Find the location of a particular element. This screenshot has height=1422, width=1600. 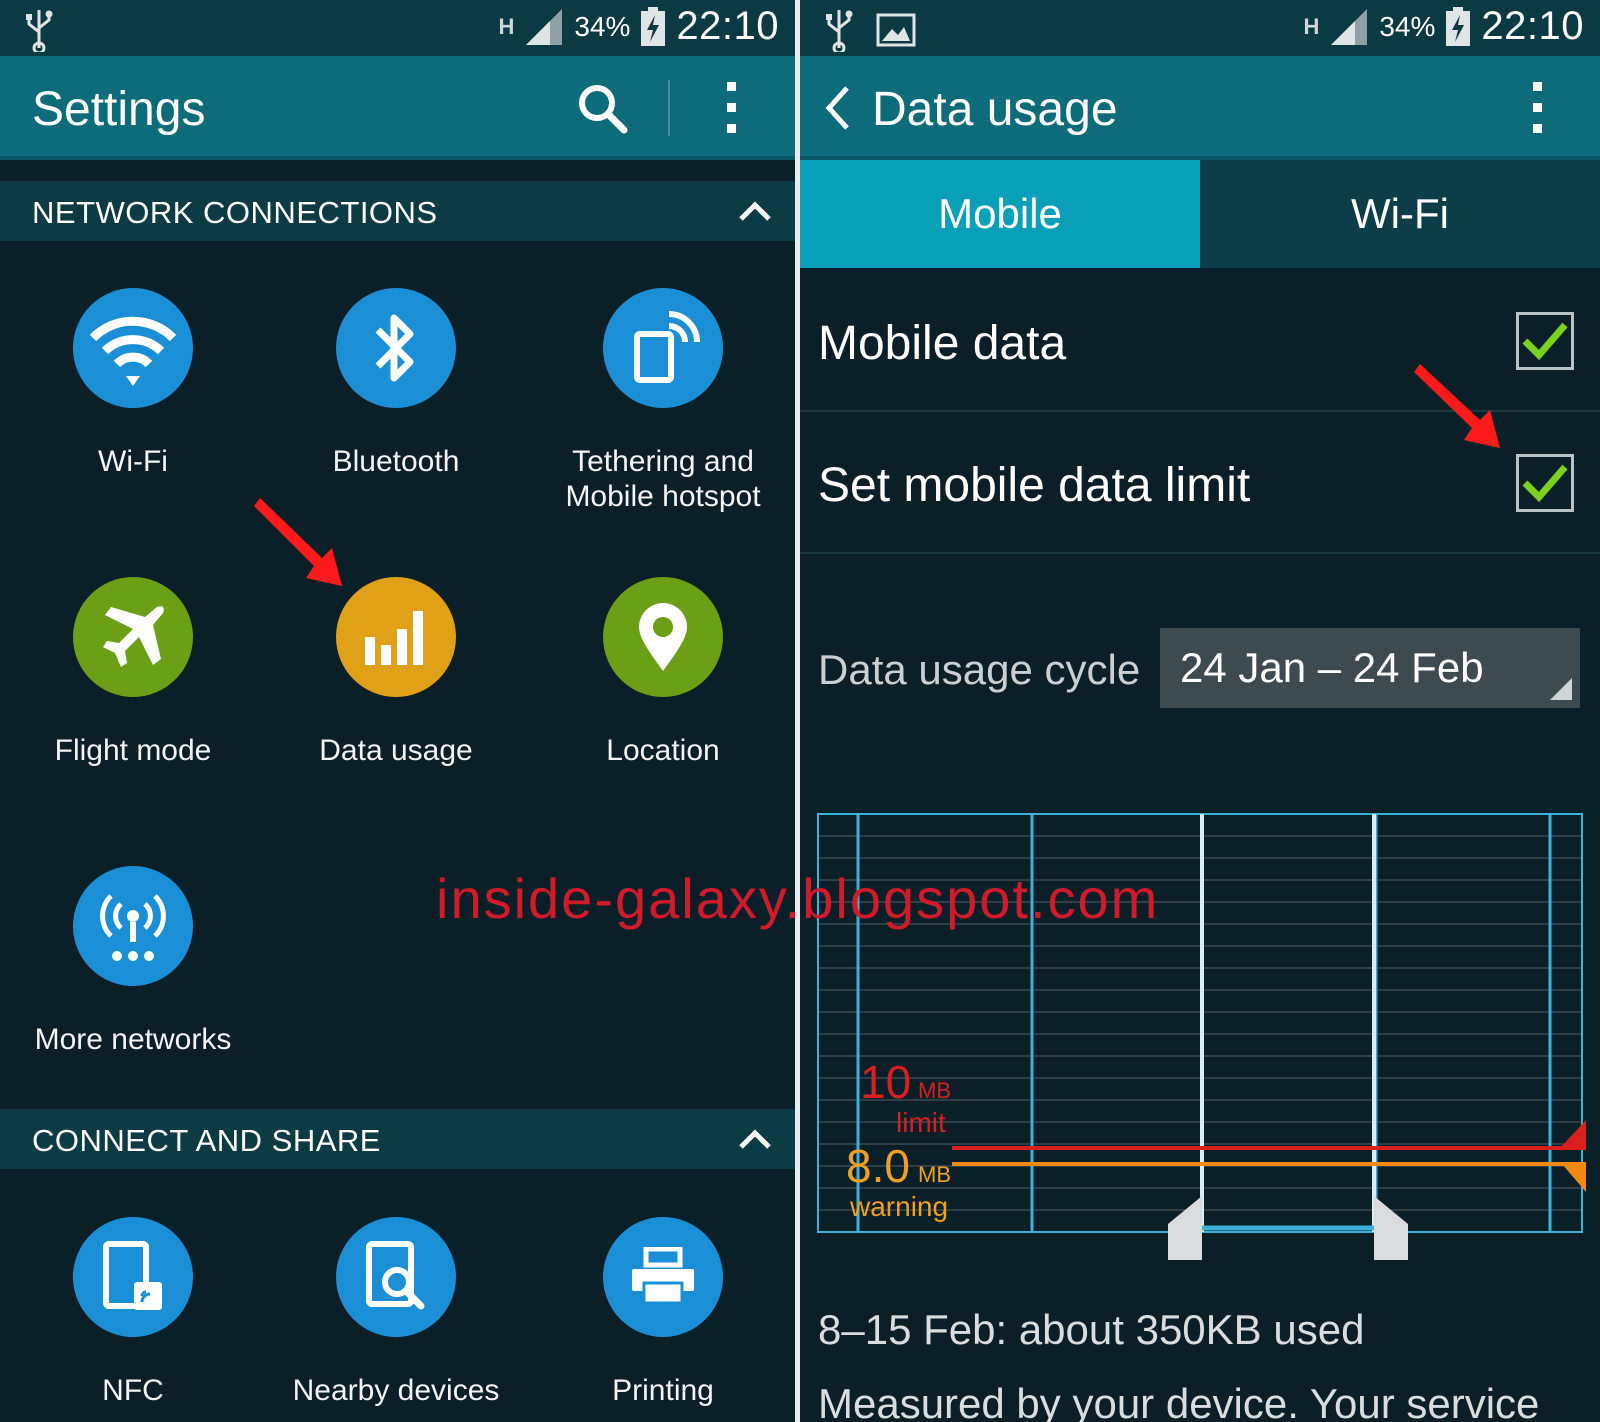

section-network-connections: NETWORK CONNECTIONS is located at coordinates (397, 211).